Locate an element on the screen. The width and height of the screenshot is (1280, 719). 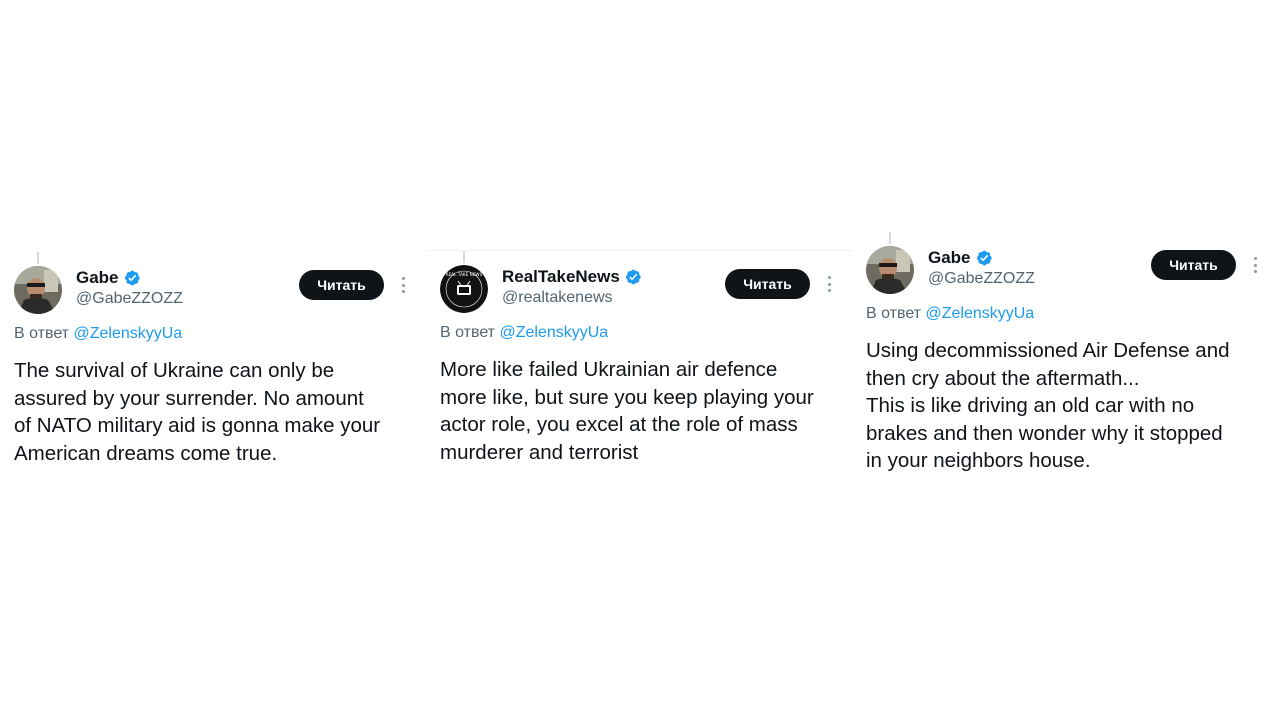
tweet-text-line: The survival of Ukraine can only be is located at coordinates (174, 370).